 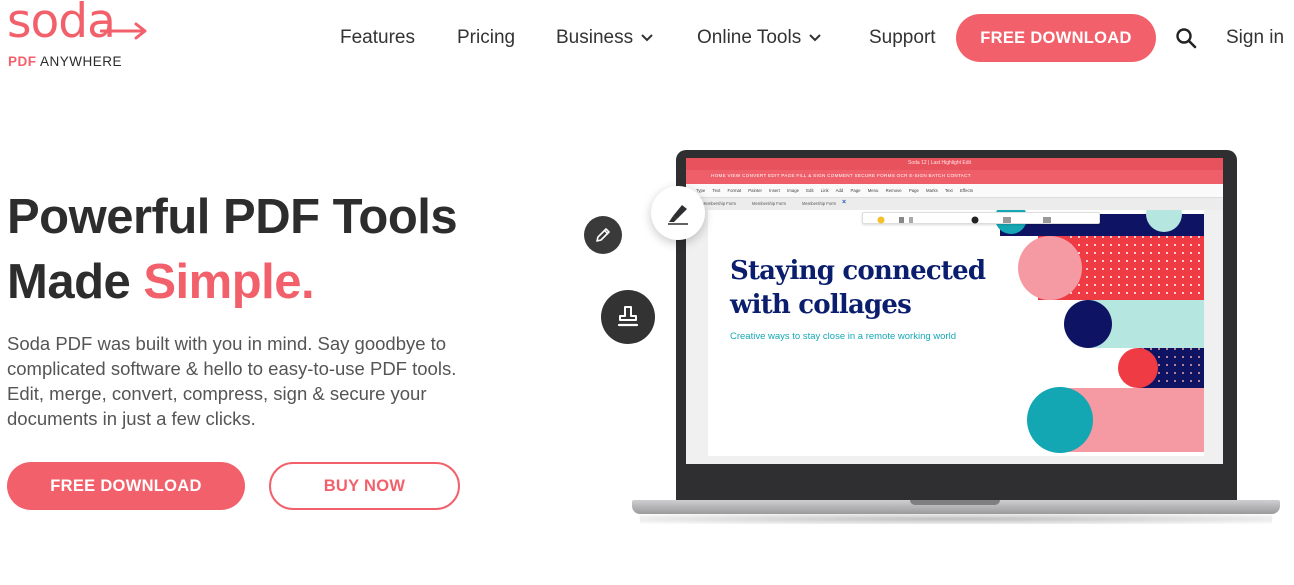 I want to click on laptop-notch, so click(x=955, y=502).